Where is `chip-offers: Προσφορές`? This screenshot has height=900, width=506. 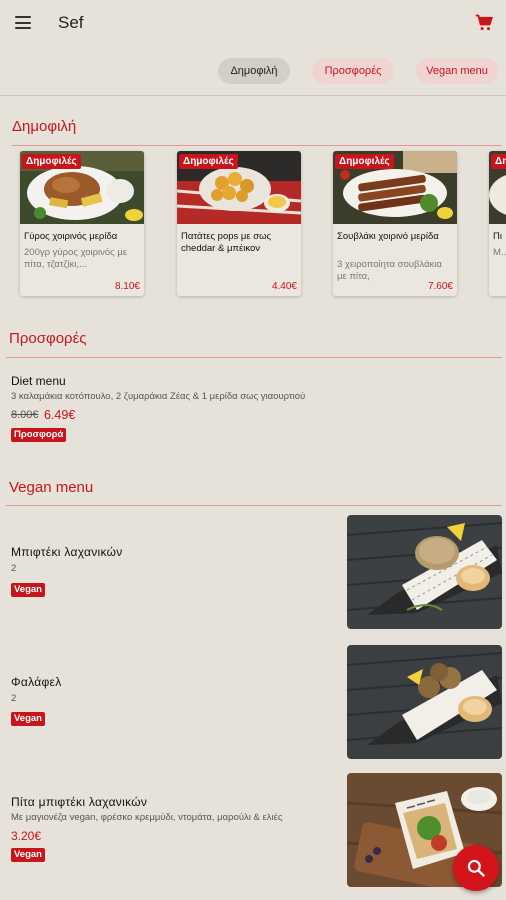 chip-offers: Προσφορές is located at coordinates (353, 71).